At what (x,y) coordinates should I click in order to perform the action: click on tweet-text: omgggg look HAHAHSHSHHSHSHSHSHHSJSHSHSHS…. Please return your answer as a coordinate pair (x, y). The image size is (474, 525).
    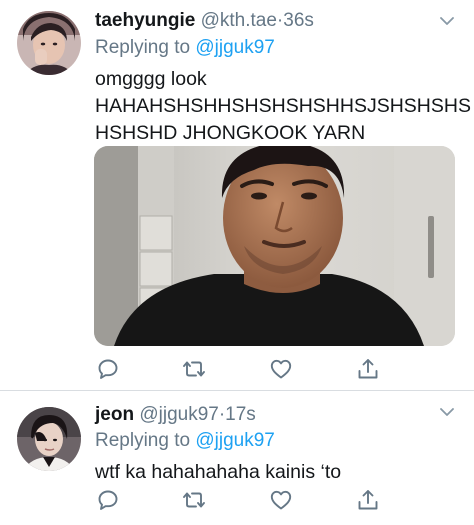
    Looking at the image, I should click on (283, 106).